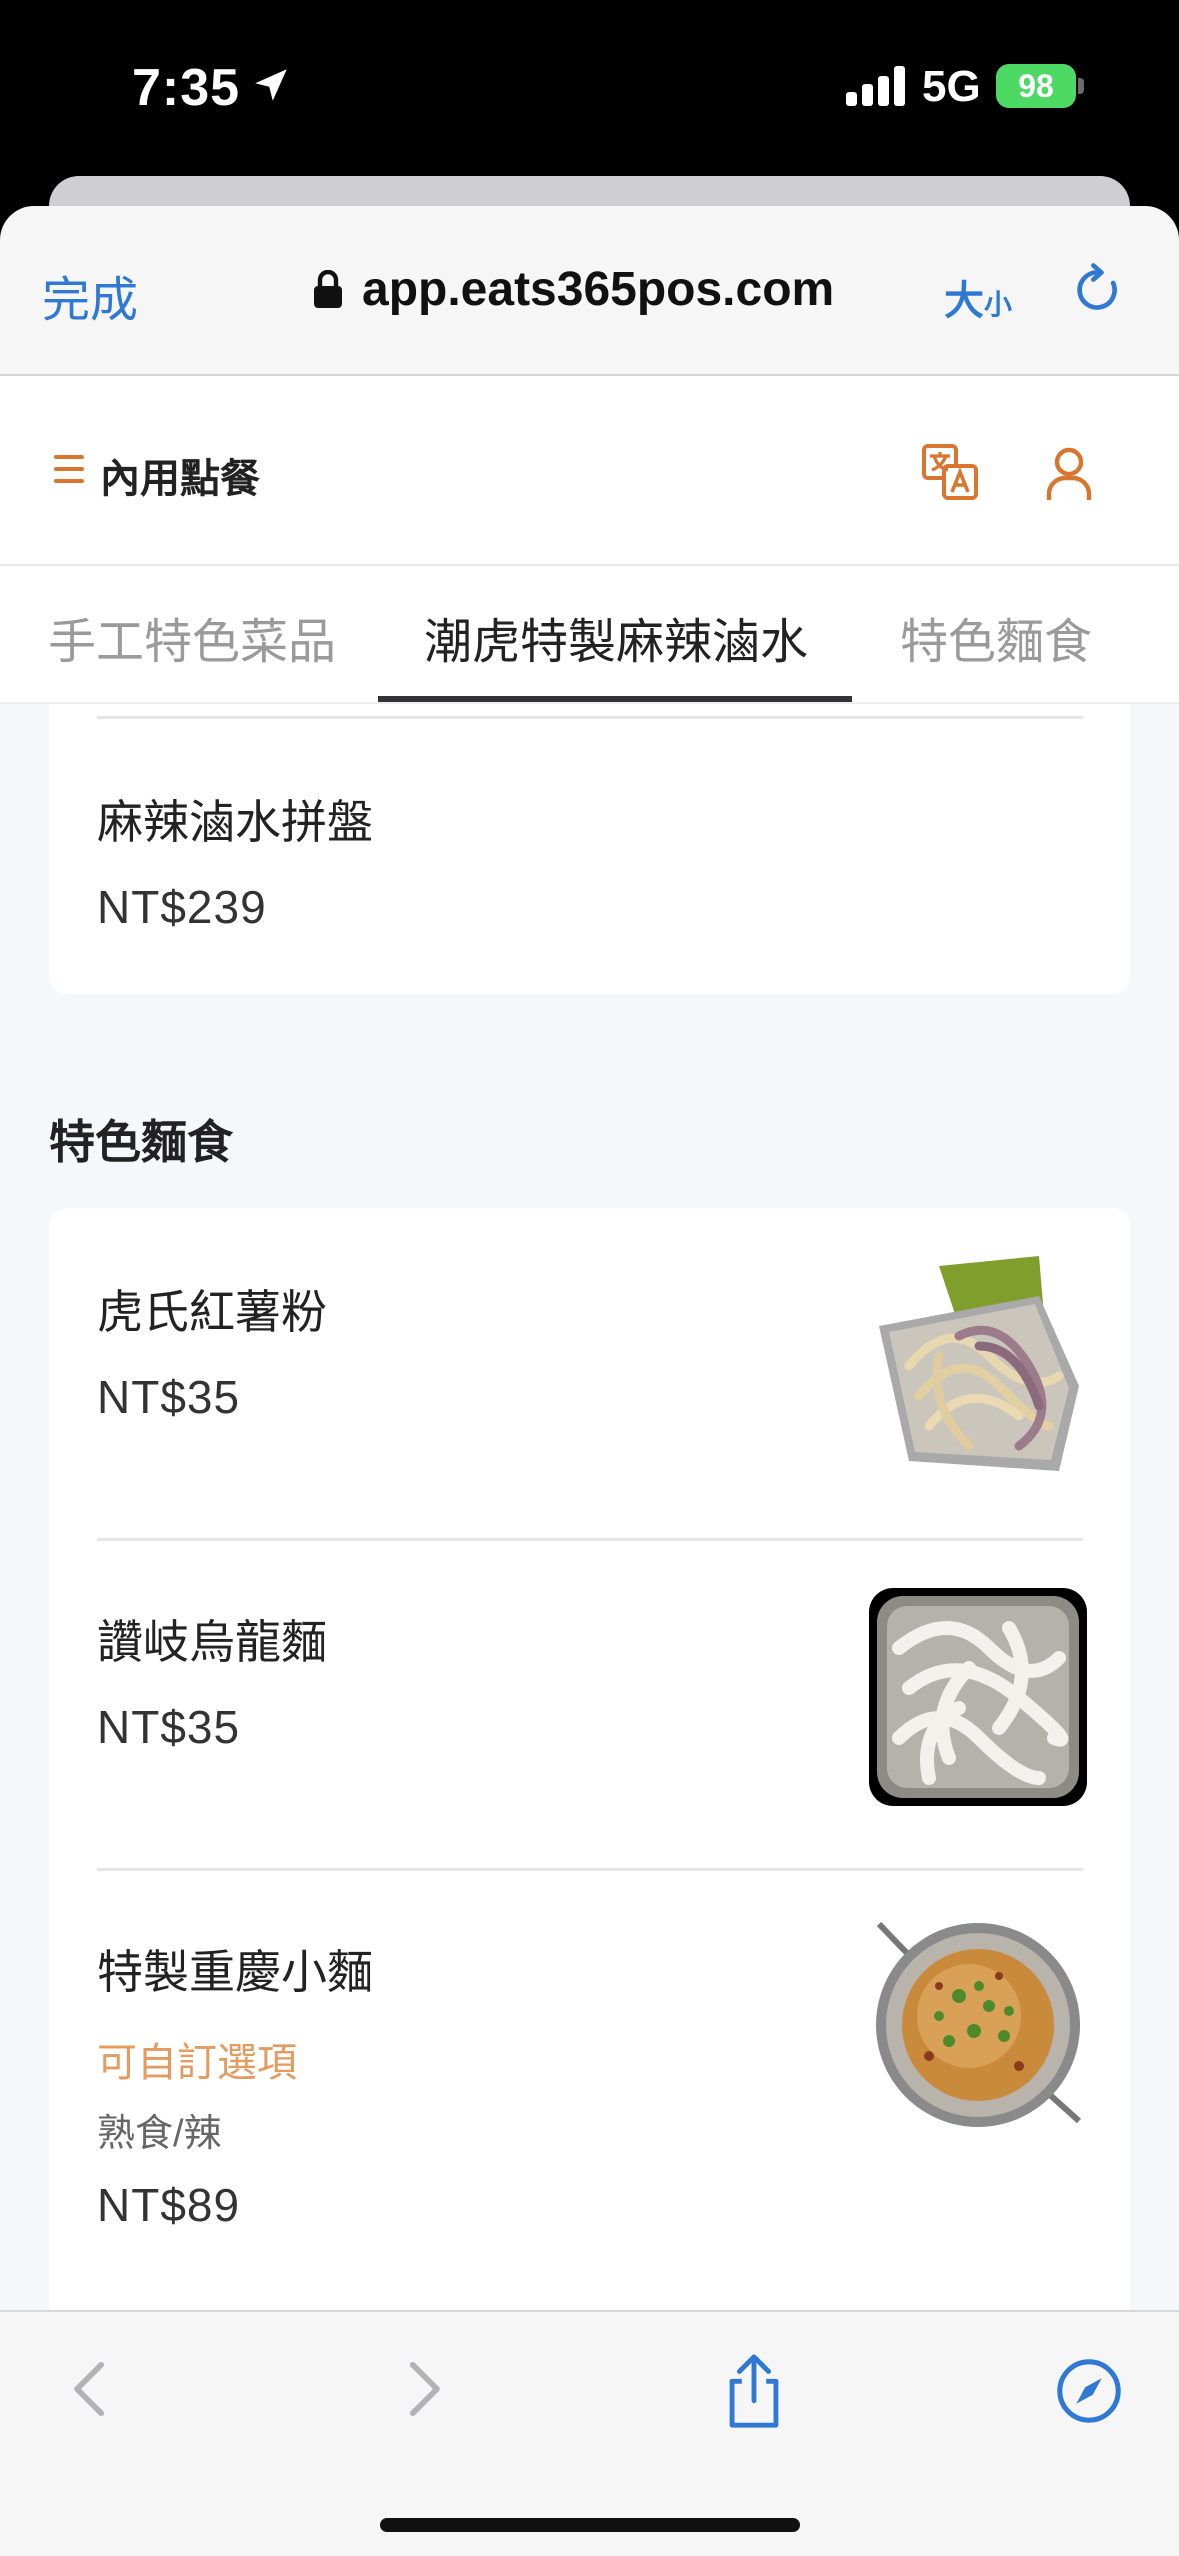 The image size is (1179, 2556). I want to click on text-size-small: 小, so click(998, 304).